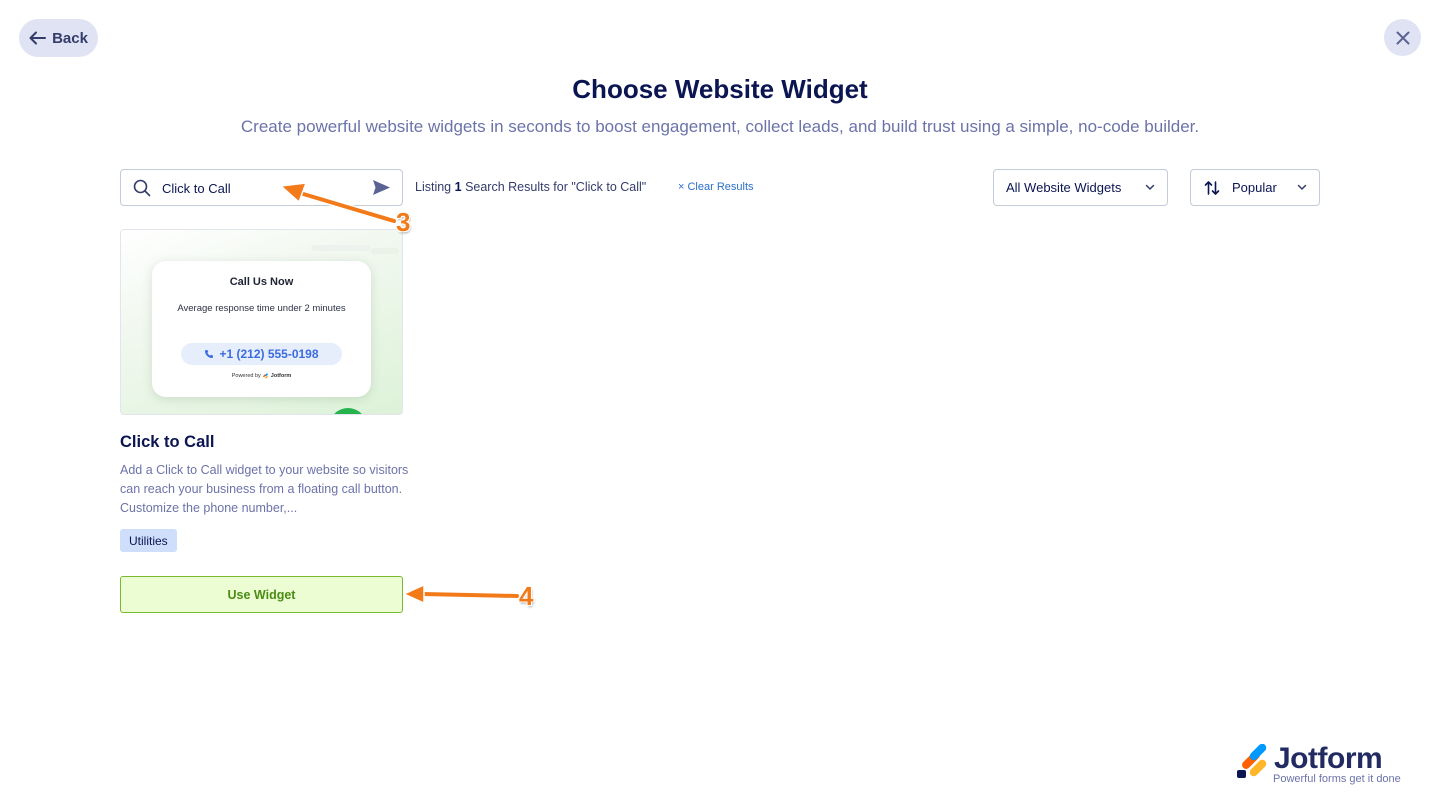 The width and height of the screenshot is (1440, 810). I want to click on results-prefix: Listing, so click(433, 187).